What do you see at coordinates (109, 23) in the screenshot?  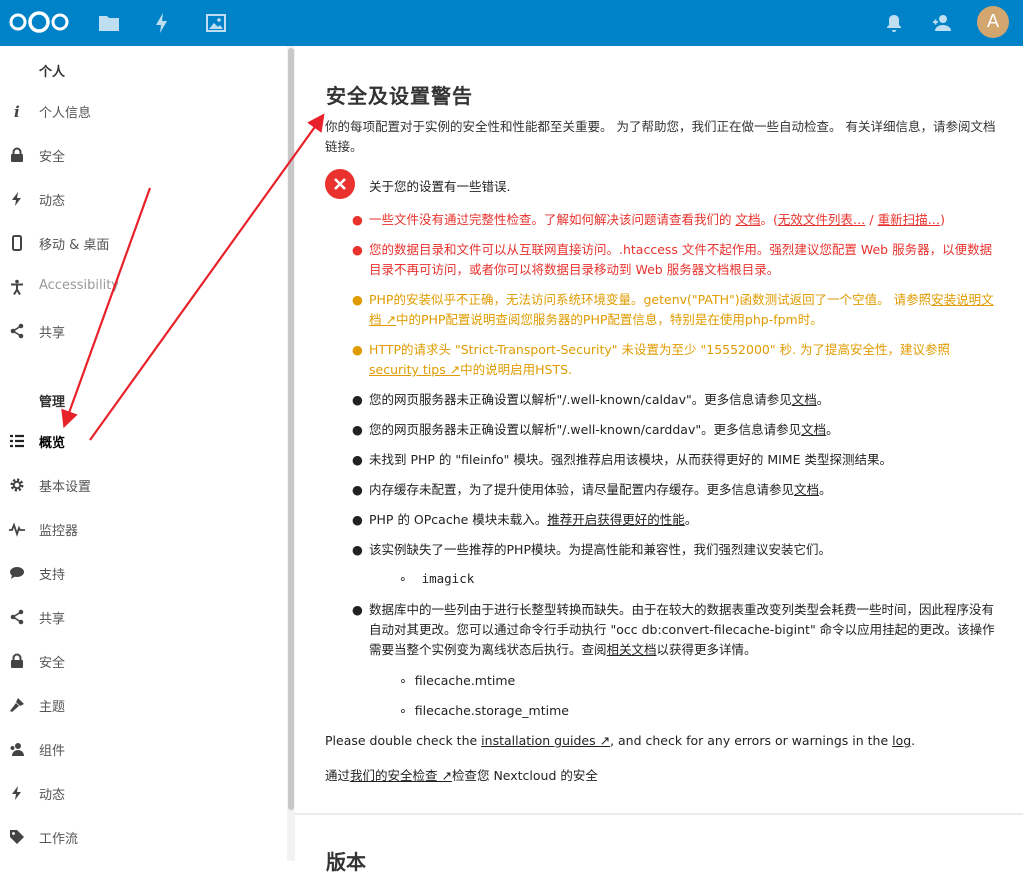 I see `files-icon` at bounding box center [109, 23].